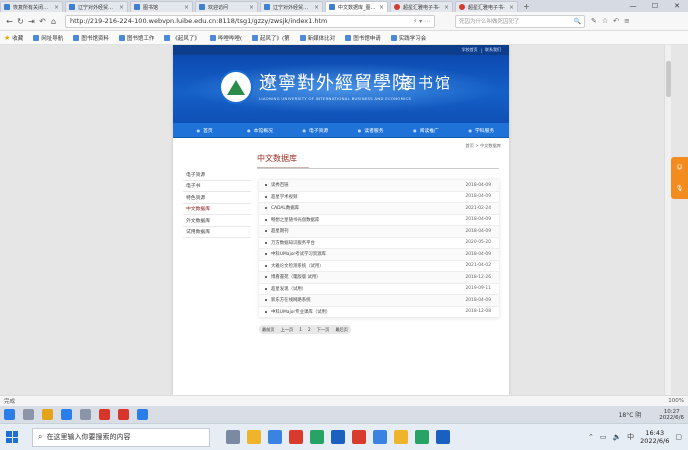 The width and height of the screenshot is (688, 450). Describe the element at coordinates (591, 437) in the screenshot. I see `tray-chevron-icon: ⌃` at that location.